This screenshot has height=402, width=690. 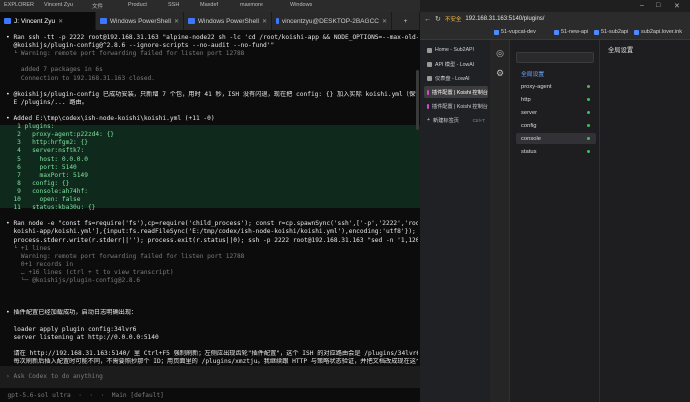 What do you see at coordinates (41, 167) in the screenshot?
I see `terminal-line: 6 port: 5140` at bounding box center [41, 167].